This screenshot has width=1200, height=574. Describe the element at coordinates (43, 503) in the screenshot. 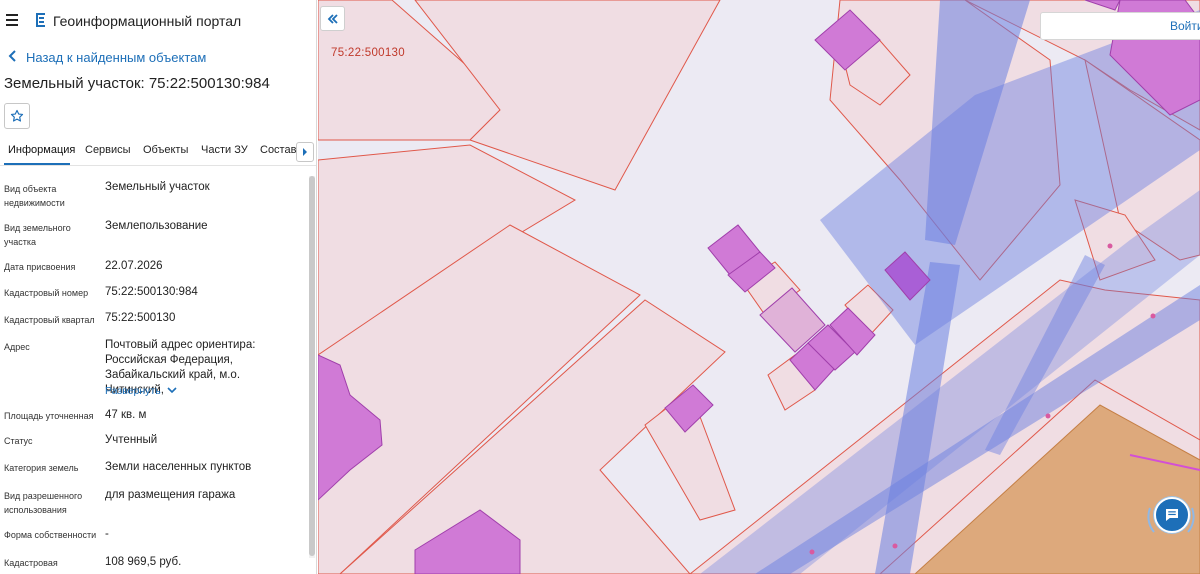

I see `property-label: Вид разрешенного использования` at that location.